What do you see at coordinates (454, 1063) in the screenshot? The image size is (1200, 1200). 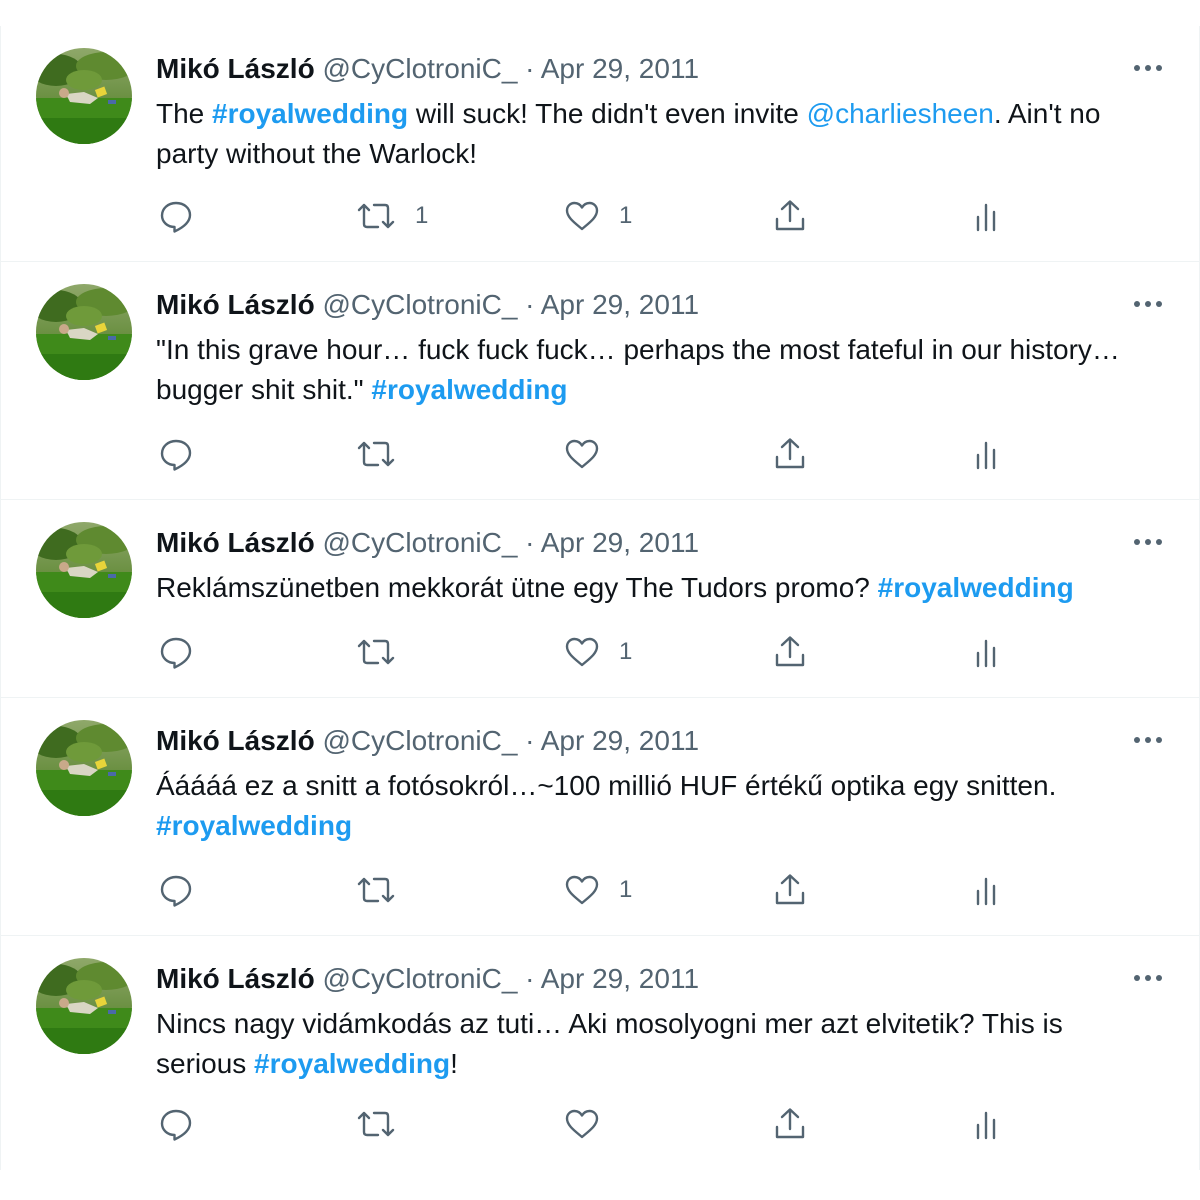 I see `text-segment: !` at bounding box center [454, 1063].